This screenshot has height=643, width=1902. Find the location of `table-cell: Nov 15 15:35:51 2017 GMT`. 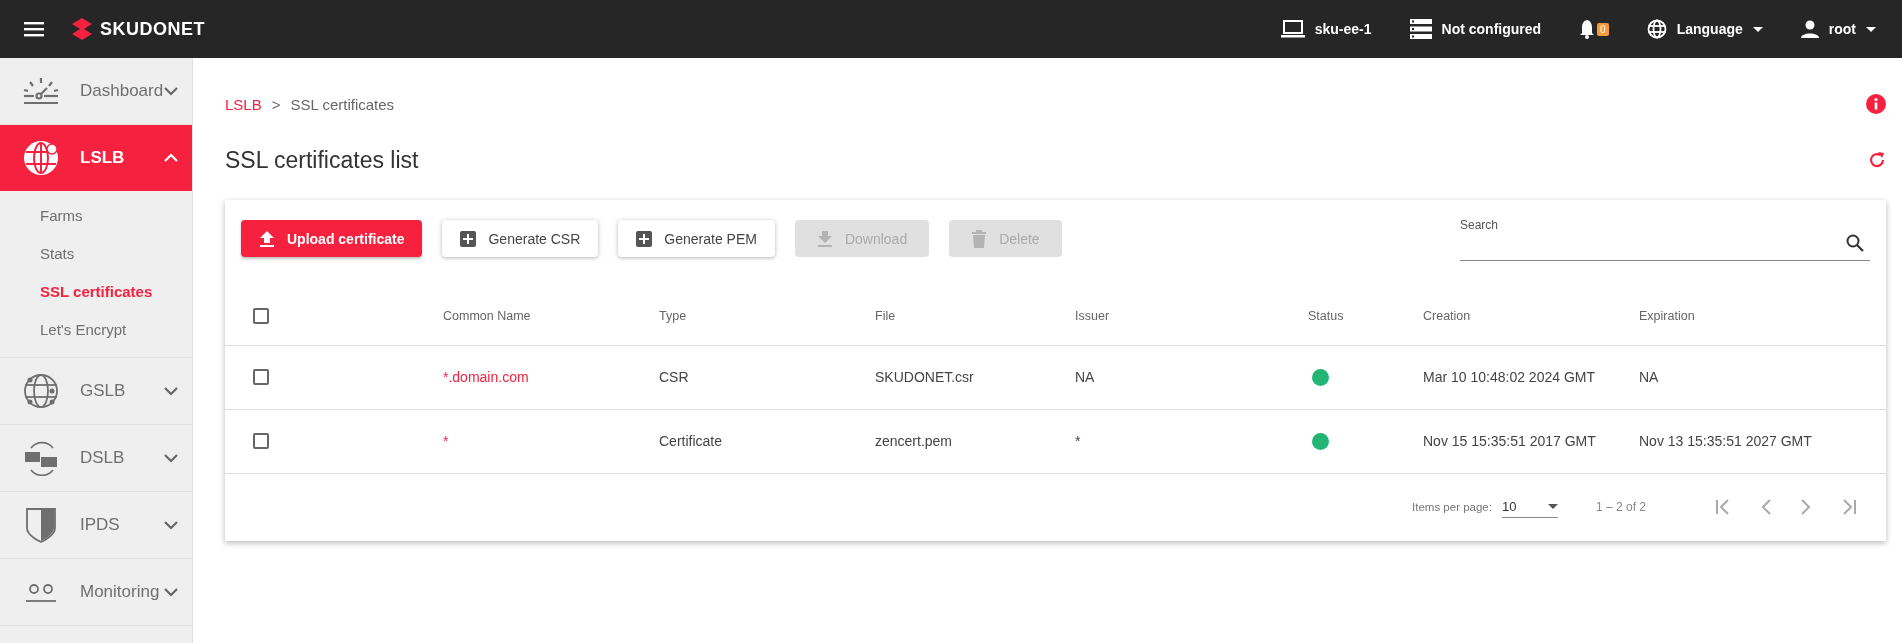

table-cell: Nov 15 15:35:51 2017 GMT is located at coordinates (1509, 441).